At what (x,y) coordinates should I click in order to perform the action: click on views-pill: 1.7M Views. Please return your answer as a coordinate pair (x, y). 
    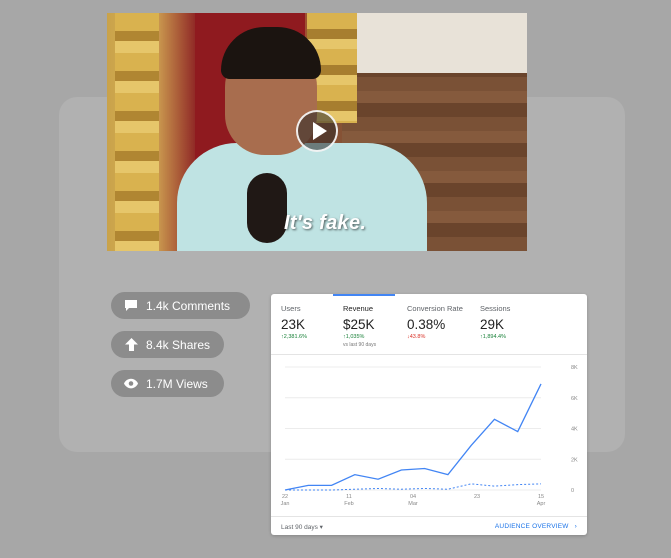
    Looking at the image, I should click on (167, 383).